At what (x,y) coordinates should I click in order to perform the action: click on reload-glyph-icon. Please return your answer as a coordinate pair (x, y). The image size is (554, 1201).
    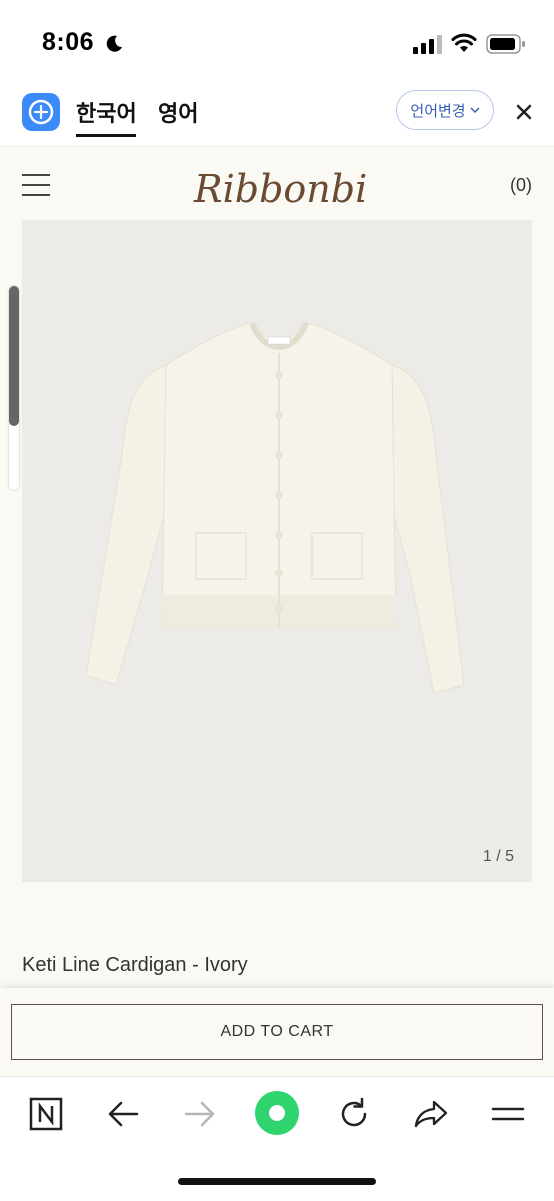
    Looking at the image, I should click on (354, 1112).